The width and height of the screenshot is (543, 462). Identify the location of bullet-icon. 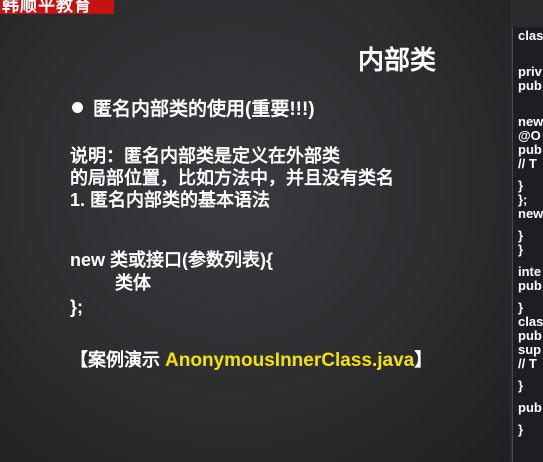
(77, 107).